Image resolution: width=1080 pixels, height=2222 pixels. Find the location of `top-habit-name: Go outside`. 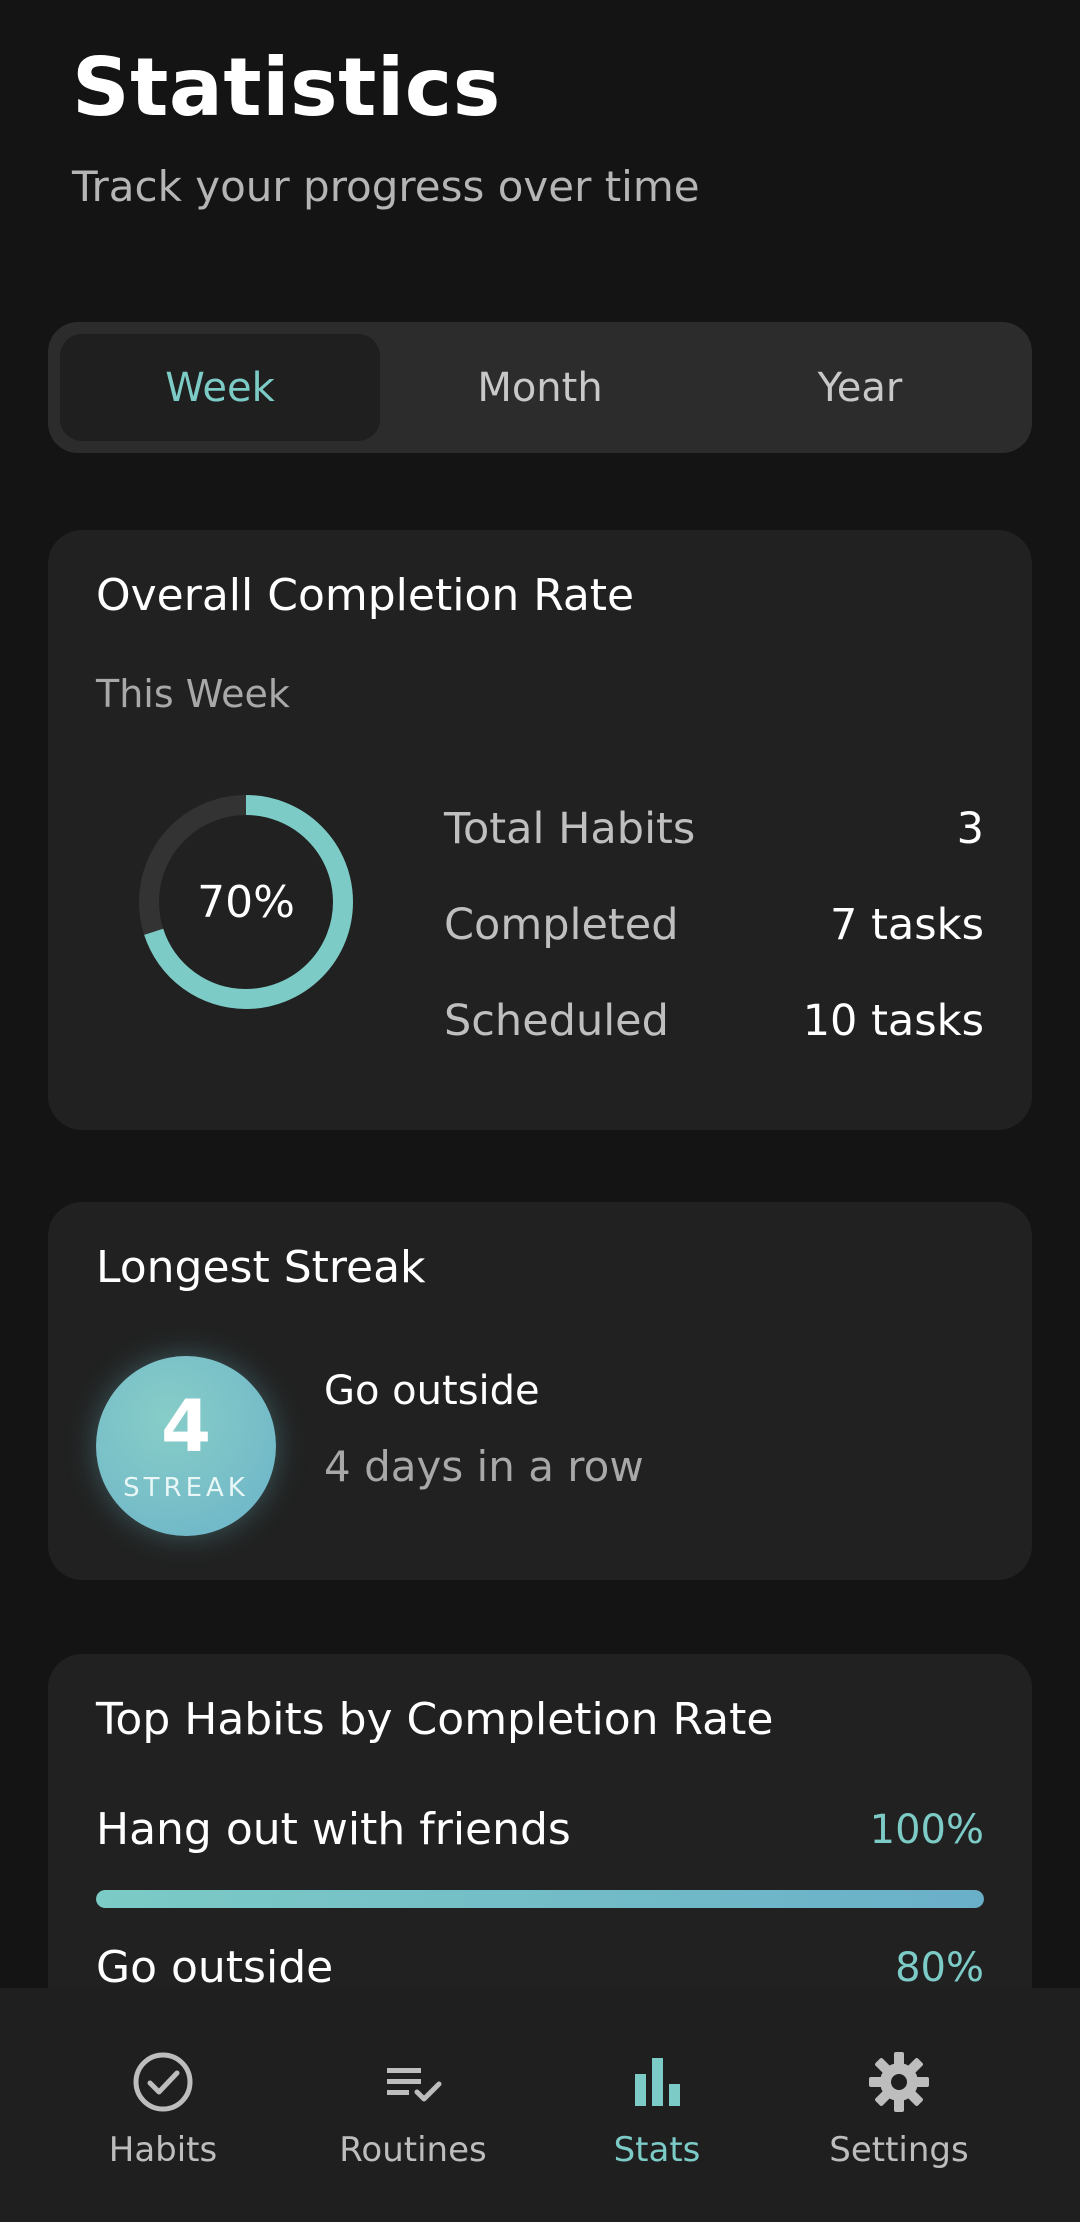

top-habit-name: Go outside is located at coordinates (215, 1967).